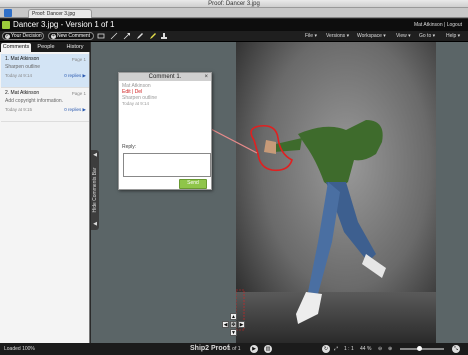 Image resolution: width=468 pixels, height=355 pixels. Describe the element at coordinates (371, 36) in the screenshot. I see `menu-workspace: Workspace ▾` at that location.